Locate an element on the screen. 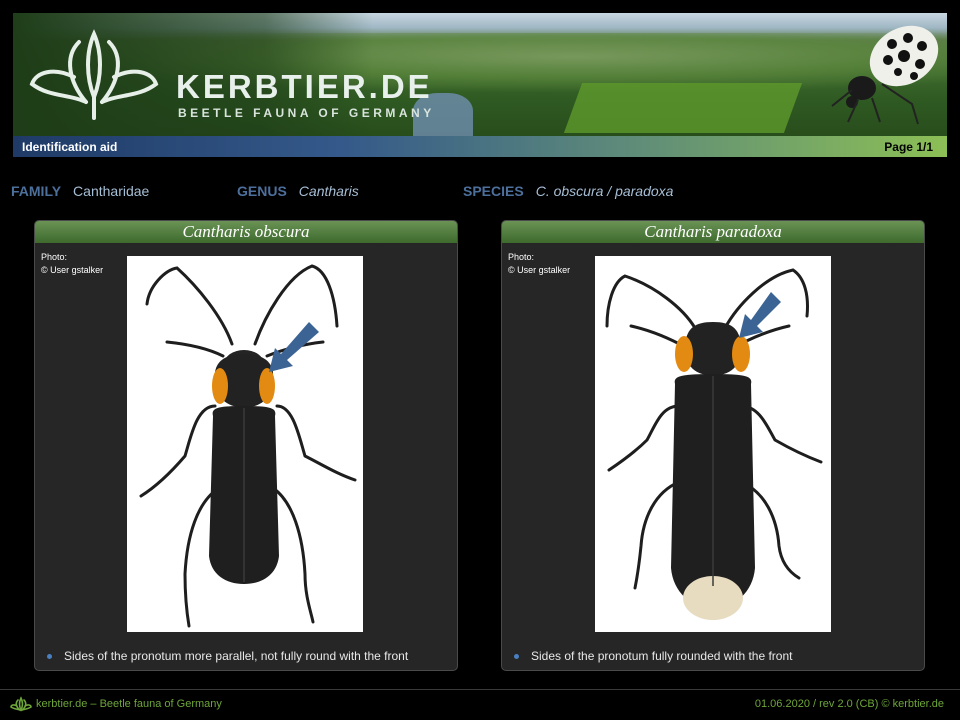 Image resolution: width=960 pixels, height=720 pixels. taxon-genus: GENUS Cantharis is located at coordinates (298, 191).